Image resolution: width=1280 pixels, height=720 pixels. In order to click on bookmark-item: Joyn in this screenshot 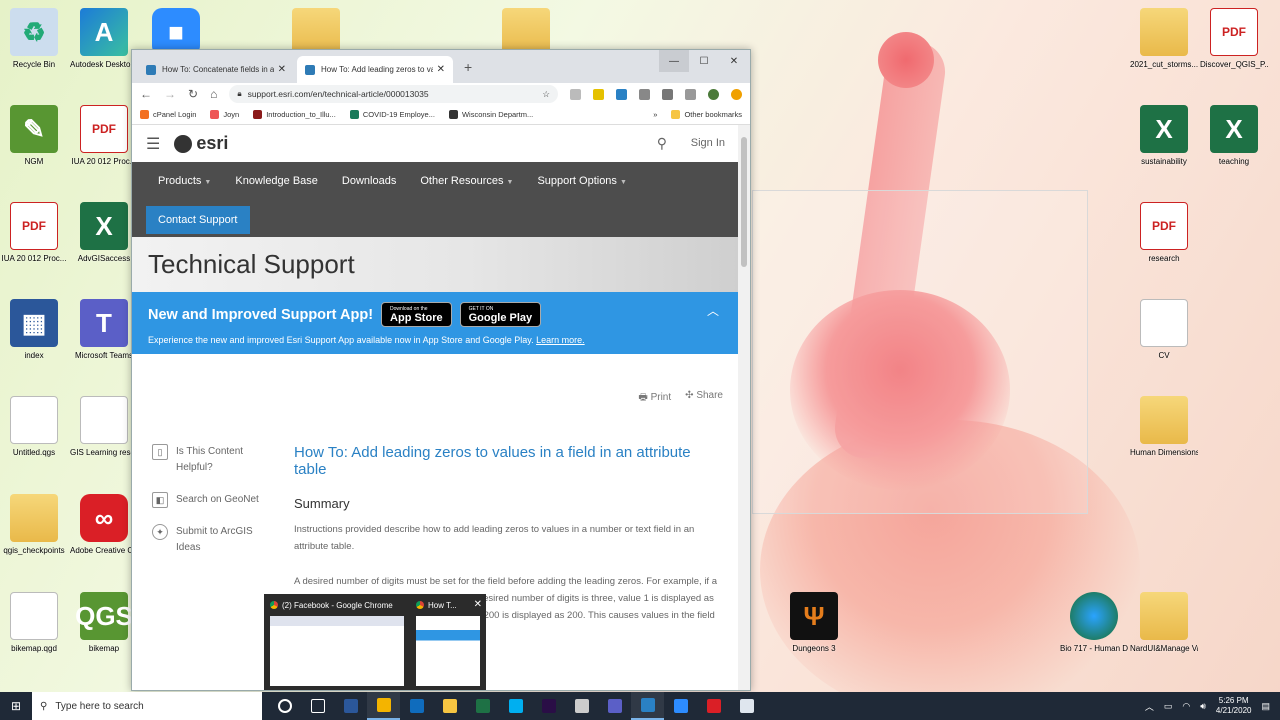, I will do `click(224, 114)`.